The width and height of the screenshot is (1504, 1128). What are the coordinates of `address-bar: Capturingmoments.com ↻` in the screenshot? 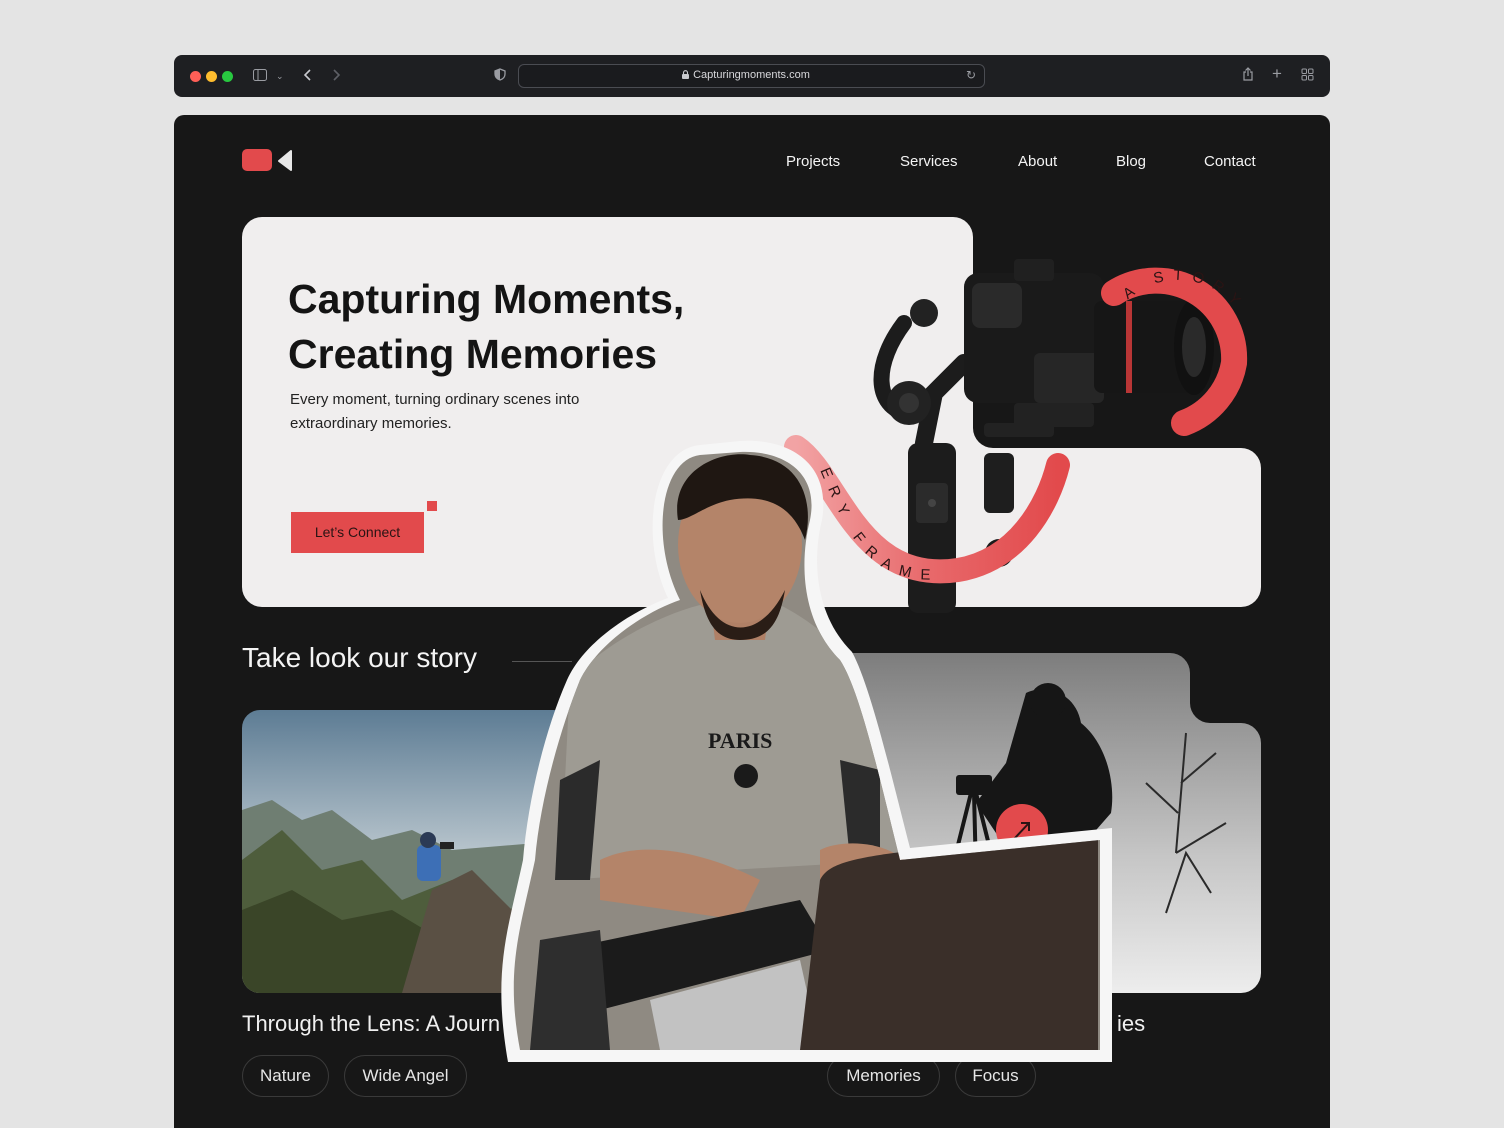 It's located at (751, 76).